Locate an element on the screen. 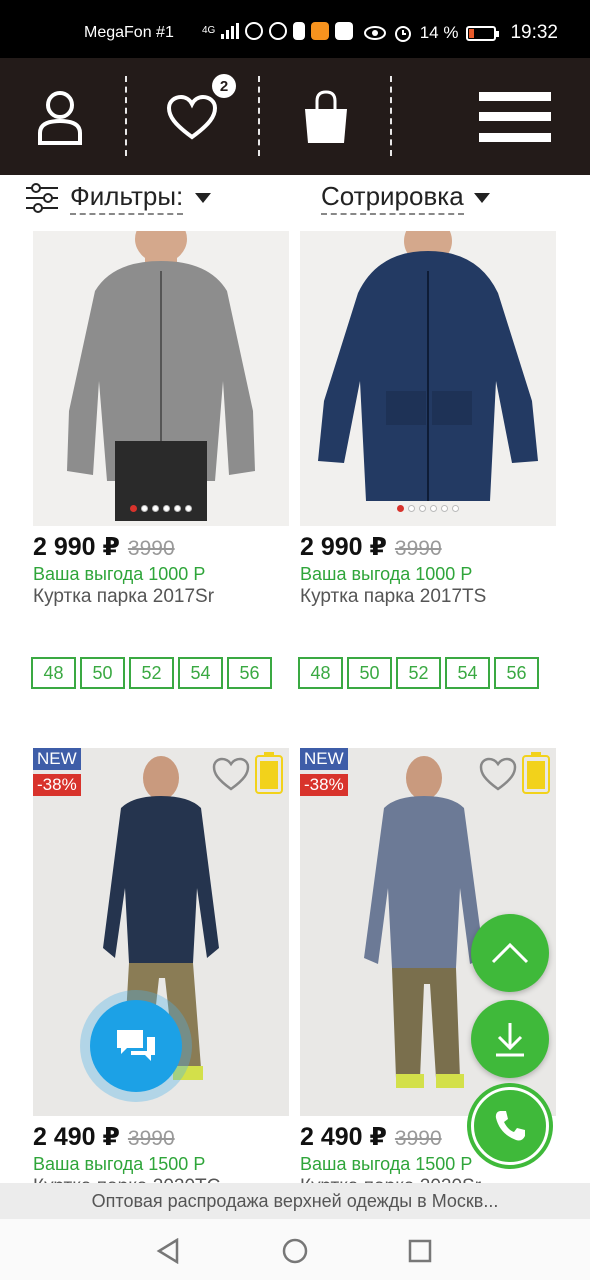 This screenshot has width=590, height=1280. carrier-name: MegaFon #1 is located at coordinates (129, 32).